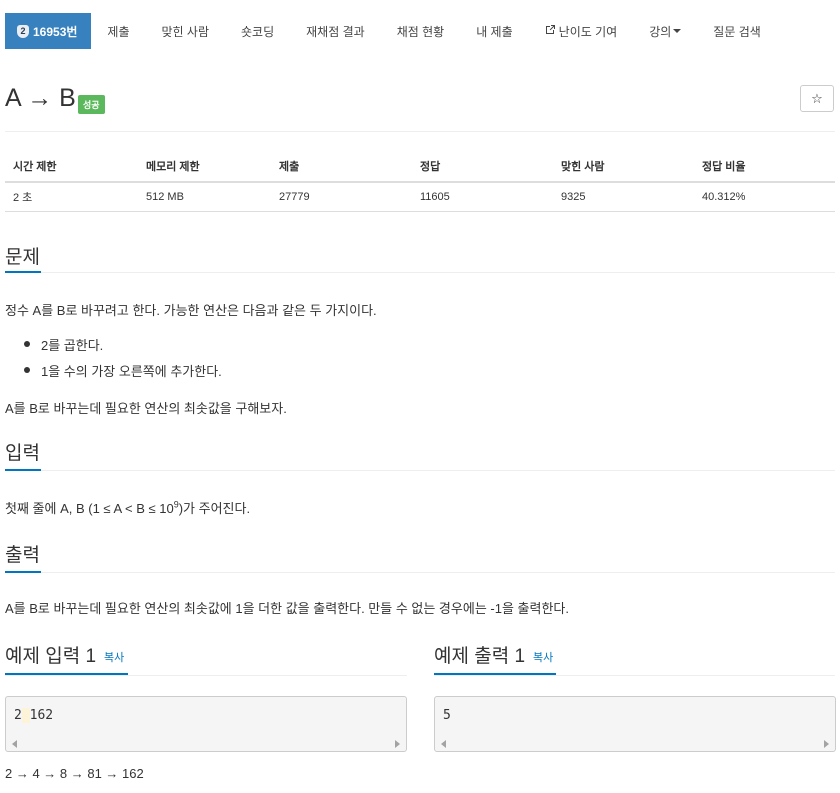 This screenshot has width=840, height=793. What do you see at coordinates (114, 657) in the screenshot?
I see `copy-input-link: 복사` at bounding box center [114, 657].